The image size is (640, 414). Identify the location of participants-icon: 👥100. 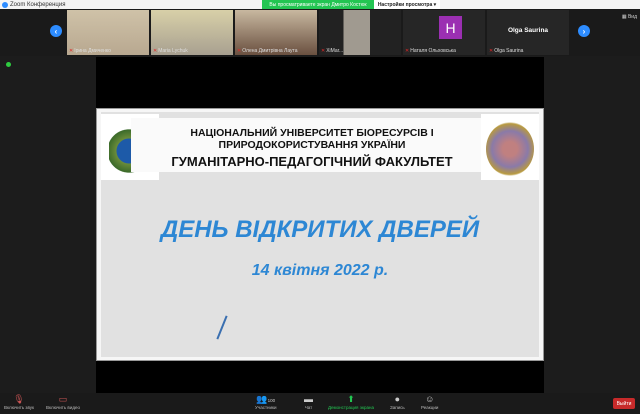
(266, 399).